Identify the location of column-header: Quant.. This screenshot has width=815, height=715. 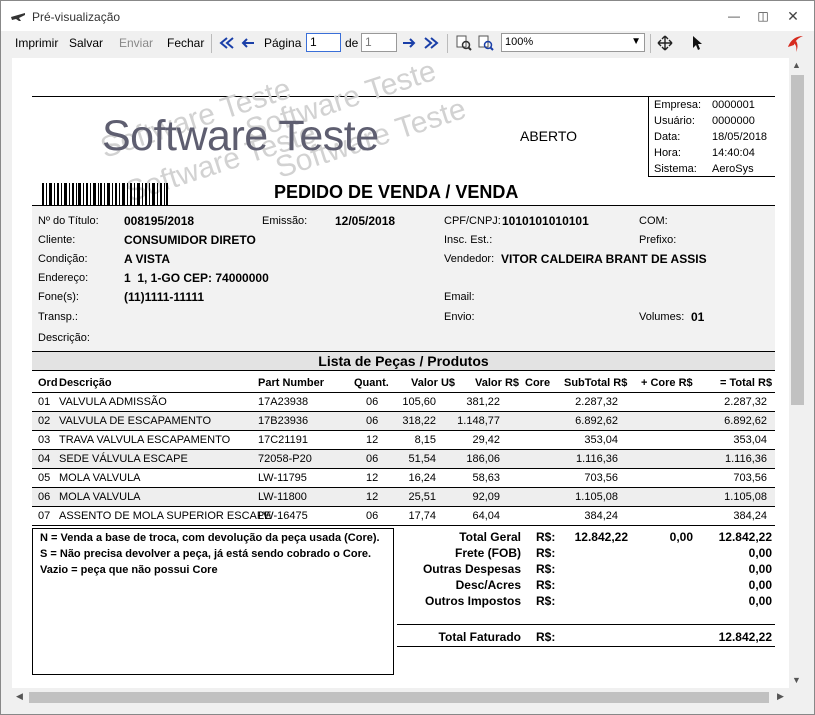
(371, 383).